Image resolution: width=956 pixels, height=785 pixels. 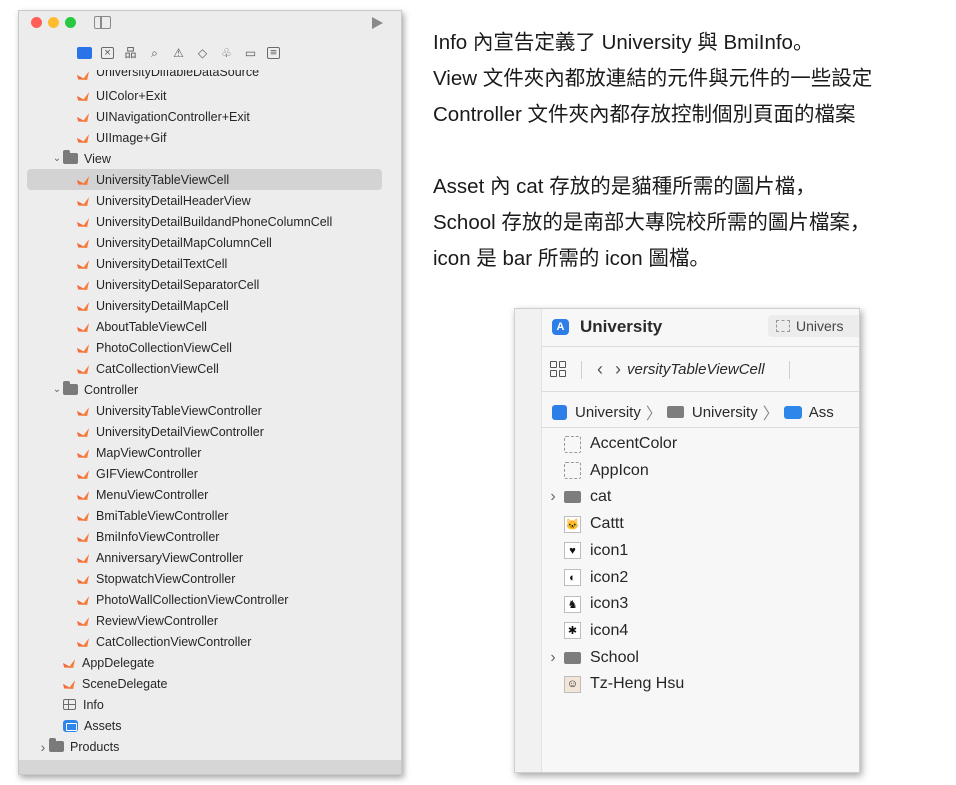 What do you see at coordinates (210, 746) in the screenshot?
I see `folder-group-row: › Products` at bounding box center [210, 746].